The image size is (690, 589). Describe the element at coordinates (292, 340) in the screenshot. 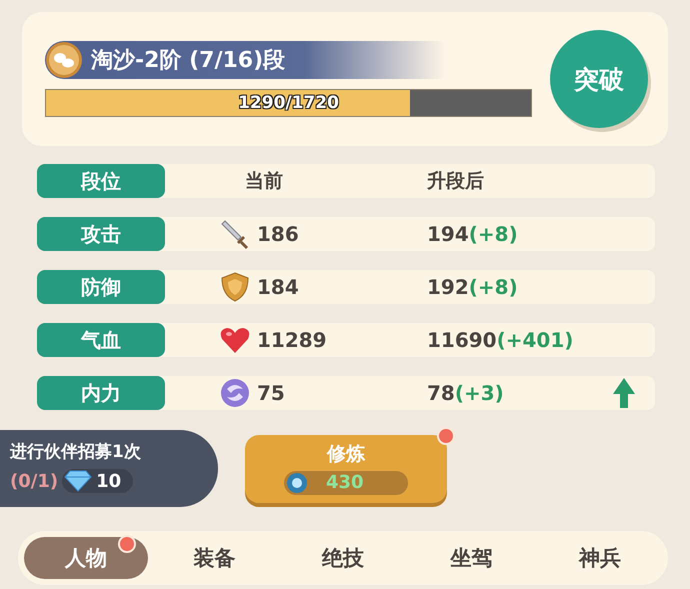

I see `current-value: 11289` at that location.